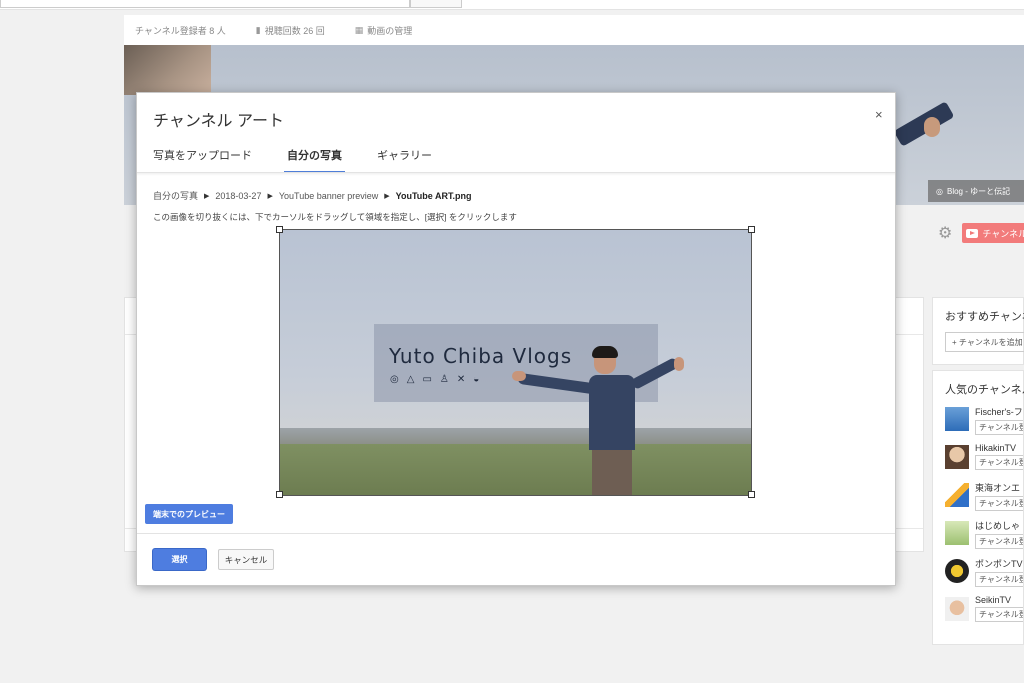  What do you see at coordinates (238, 196) in the screenshot?
I see `breadcrumb-item: 2018-03-27` at bounding box center [238, 196].